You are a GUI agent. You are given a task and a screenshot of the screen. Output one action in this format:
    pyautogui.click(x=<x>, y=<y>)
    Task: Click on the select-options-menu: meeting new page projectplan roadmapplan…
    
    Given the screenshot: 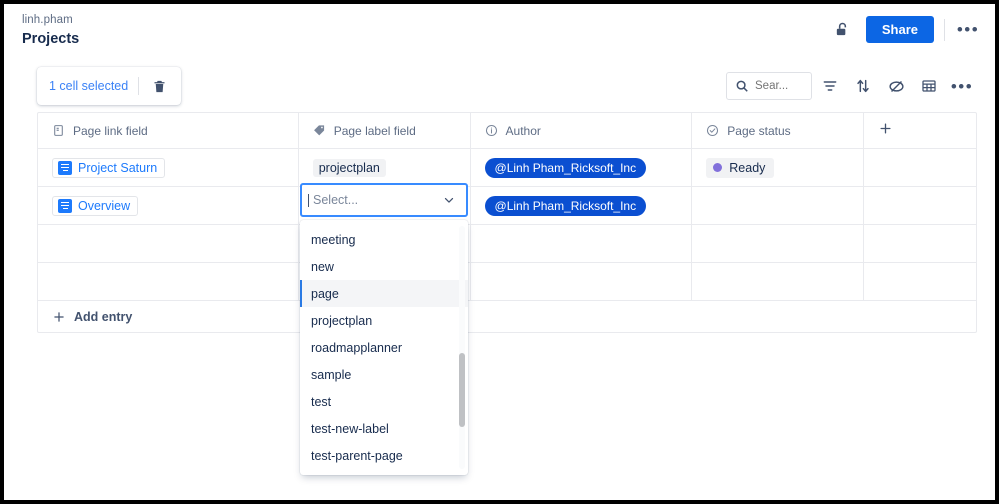 What is the action you would take?
    pyautogui.click(x=384, y=347)
    